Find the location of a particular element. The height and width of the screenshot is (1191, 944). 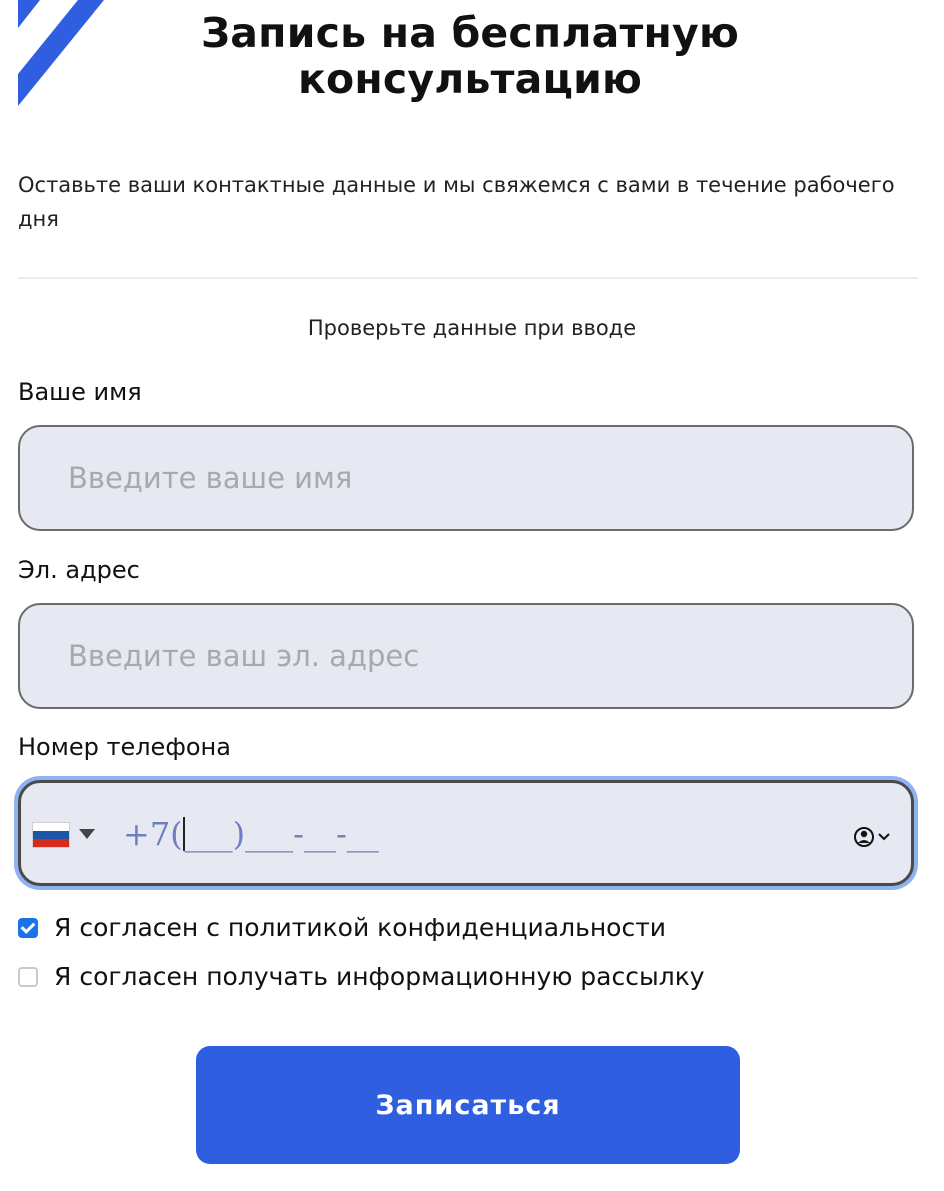

flag-stripe-red is located at coordinates (51, 843).